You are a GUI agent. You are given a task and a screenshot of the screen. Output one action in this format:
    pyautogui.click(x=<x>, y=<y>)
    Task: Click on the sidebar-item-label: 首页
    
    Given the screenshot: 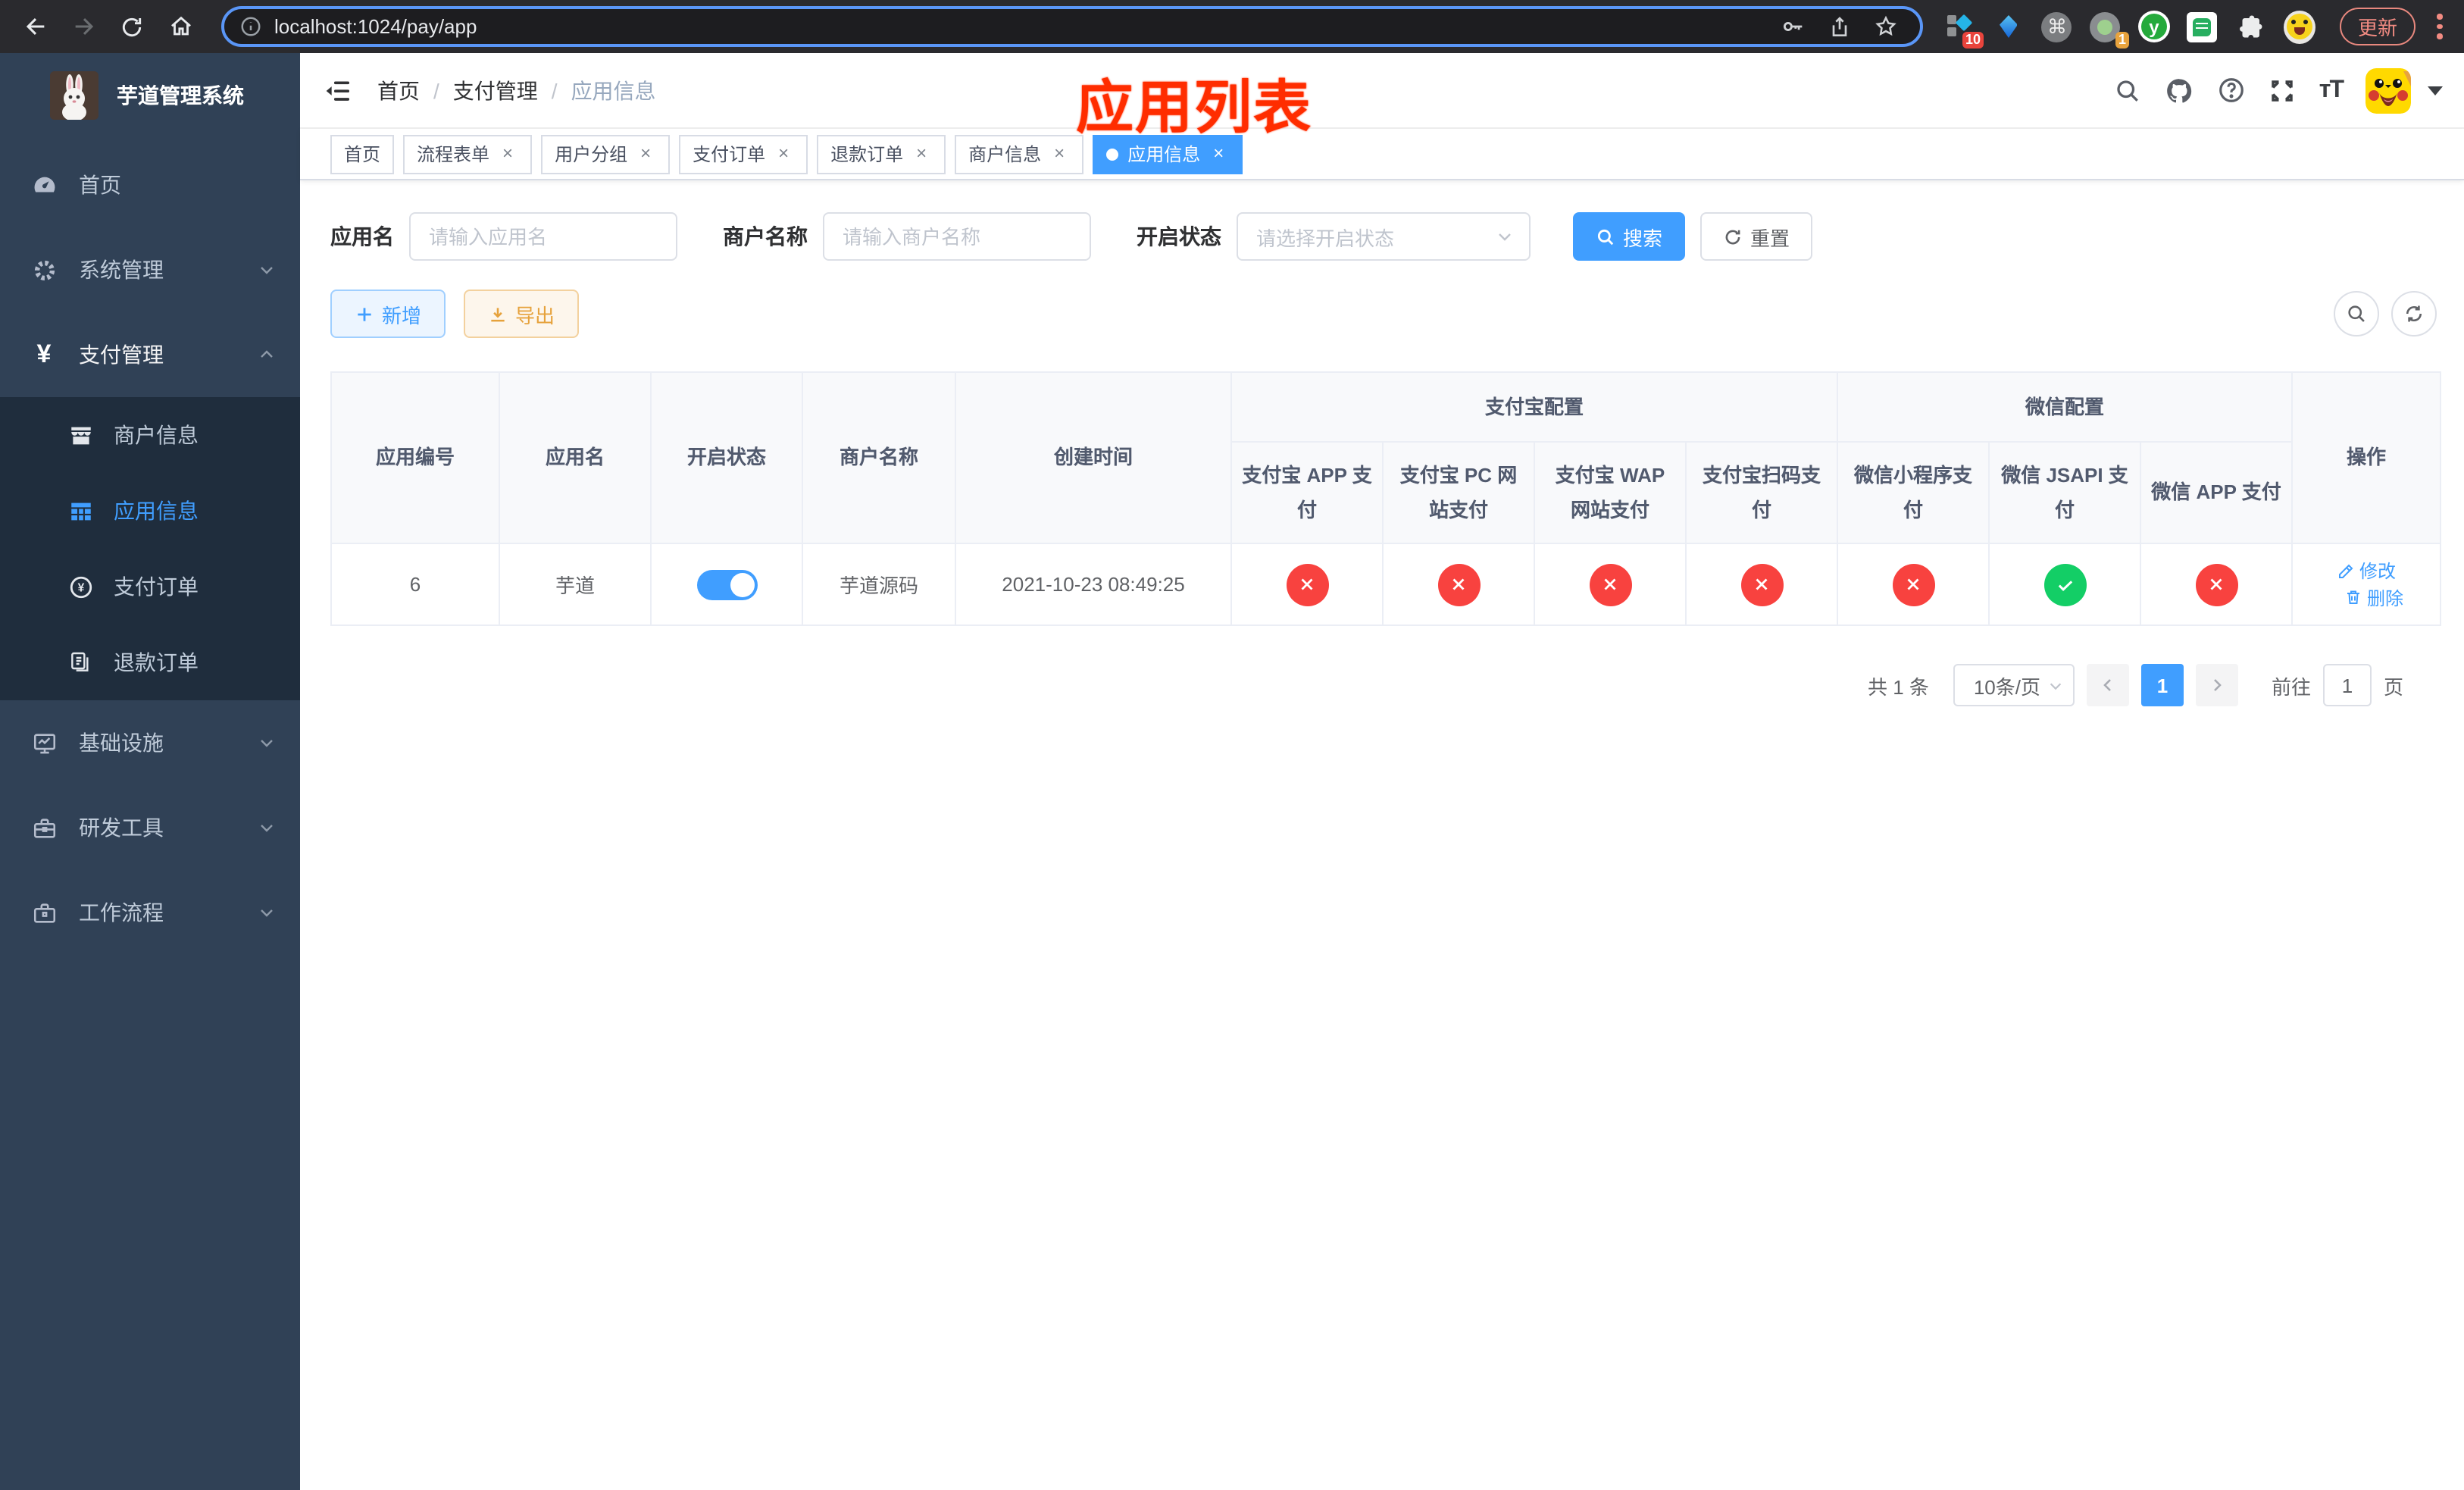 What is the action you would take?
    pyautogui.click(x=100, y=185)
    